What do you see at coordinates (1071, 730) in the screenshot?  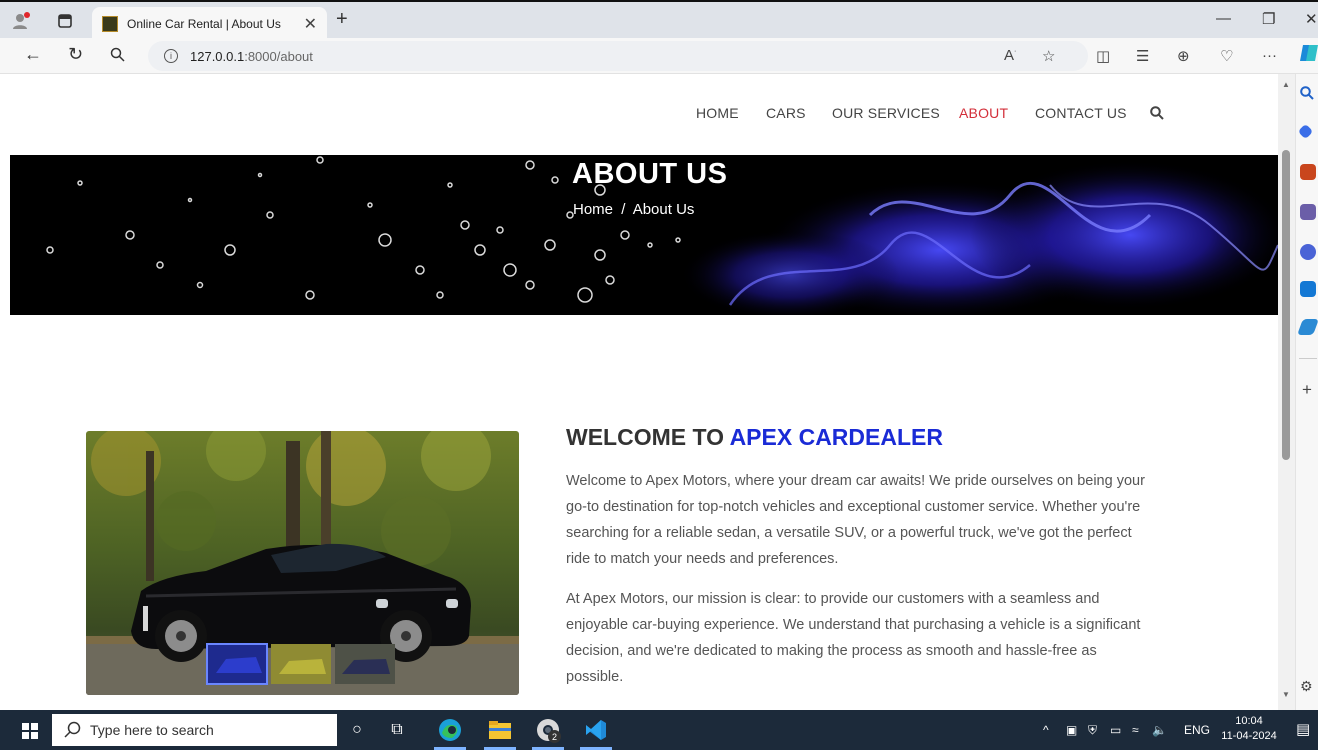 I see `meet-now-icon: ▣` at bounding box center [1071, 730].